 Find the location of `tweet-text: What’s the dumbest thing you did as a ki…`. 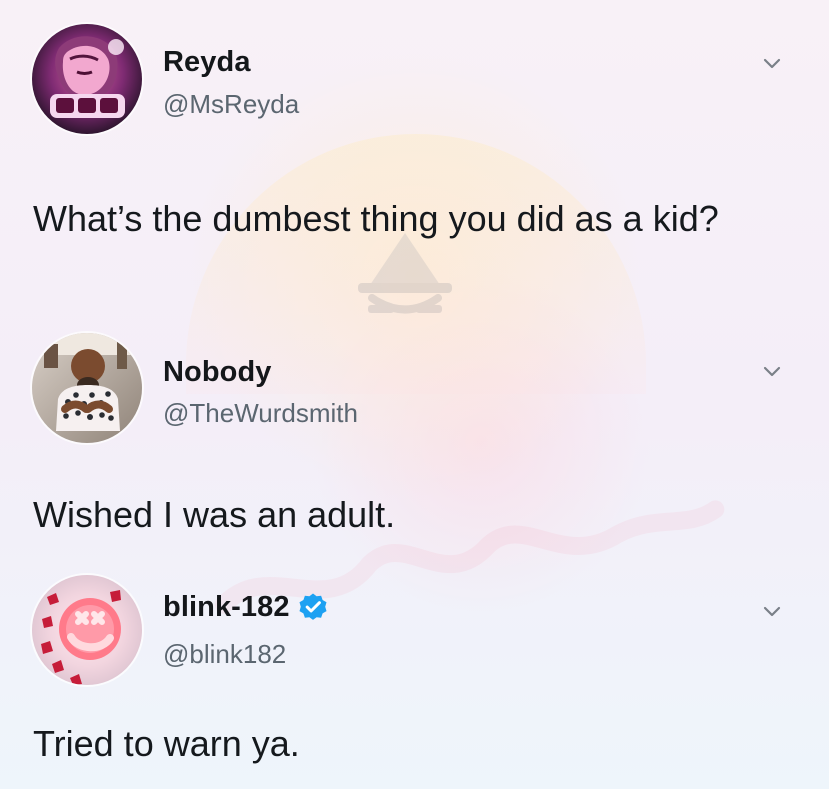

tweet-text: What’s the dumbest thing you did as a ki… is located at coordinates (376, 218).